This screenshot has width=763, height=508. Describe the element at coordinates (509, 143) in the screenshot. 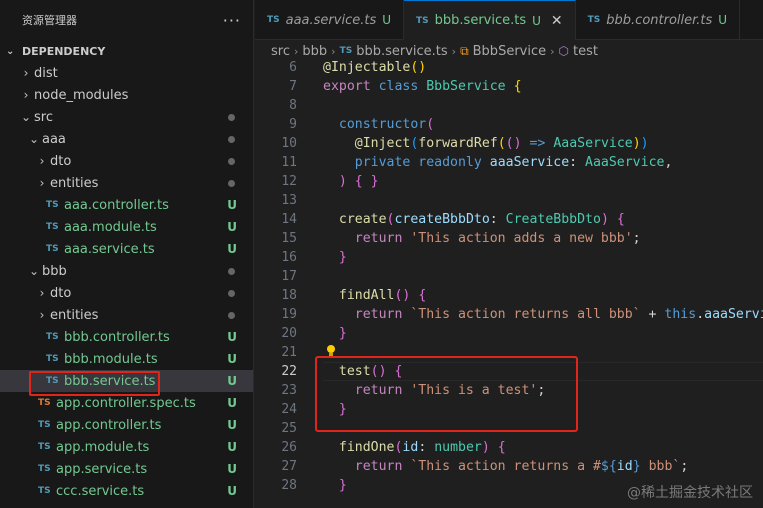

I see `code-line: 10 @Inject(forwardRef(() => AaaService))` at that location.